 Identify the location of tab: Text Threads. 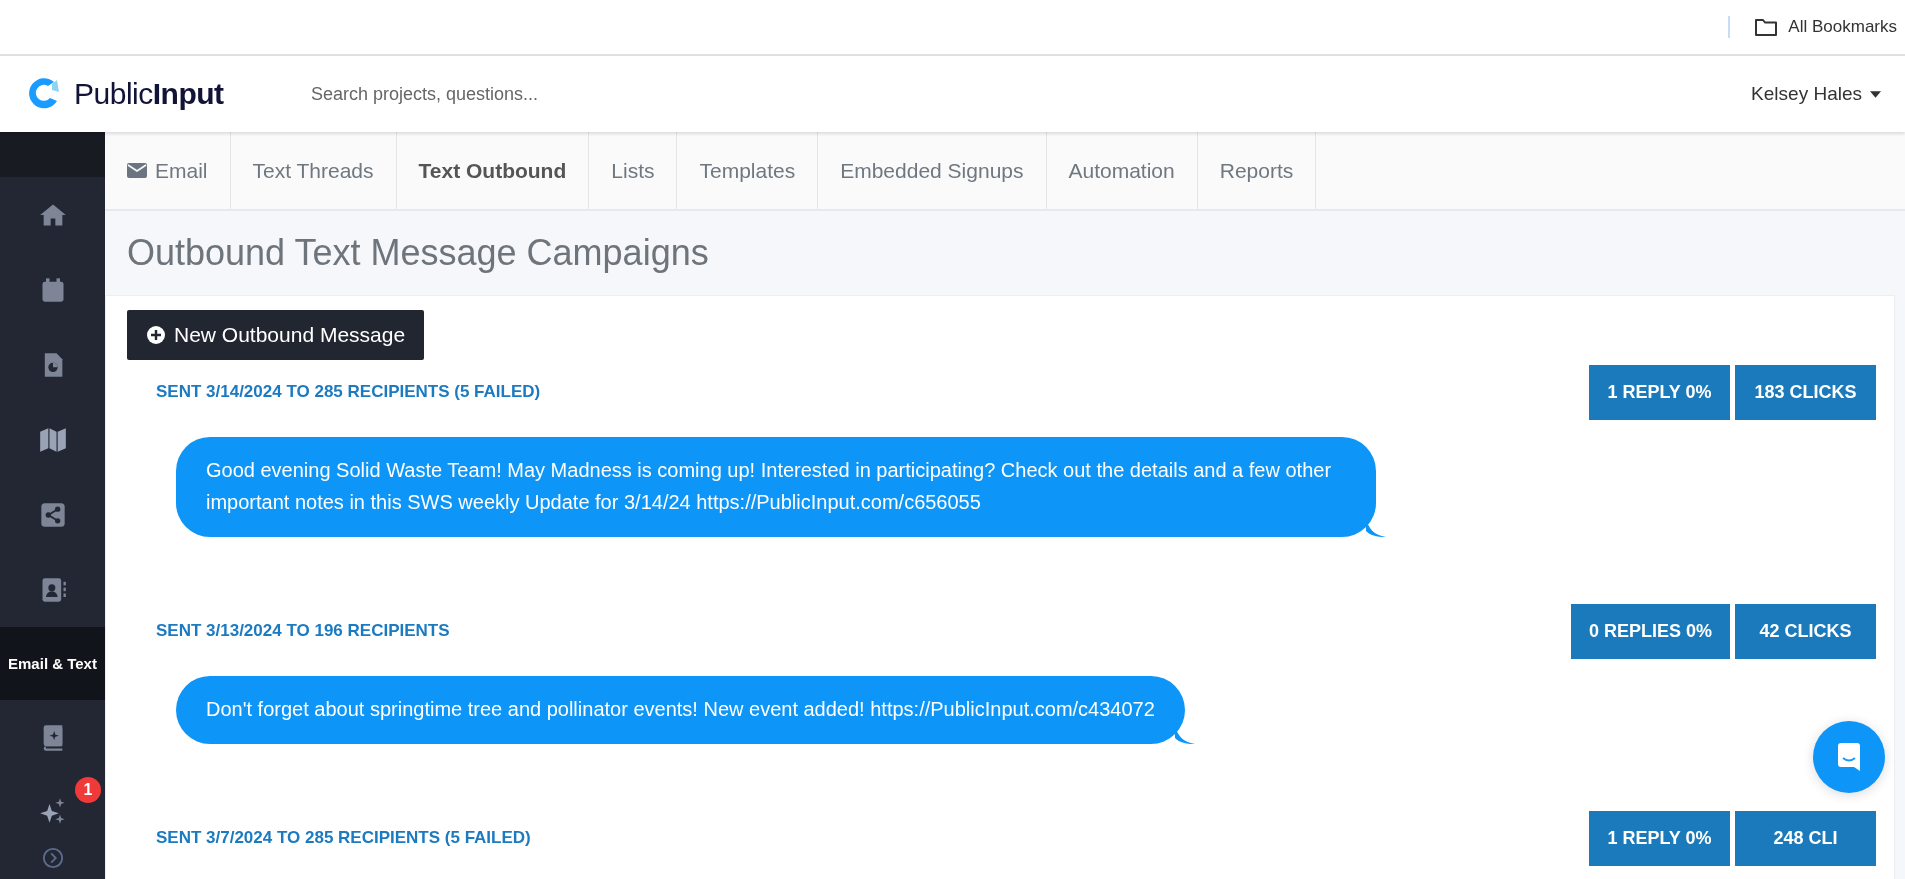
(313, 170).